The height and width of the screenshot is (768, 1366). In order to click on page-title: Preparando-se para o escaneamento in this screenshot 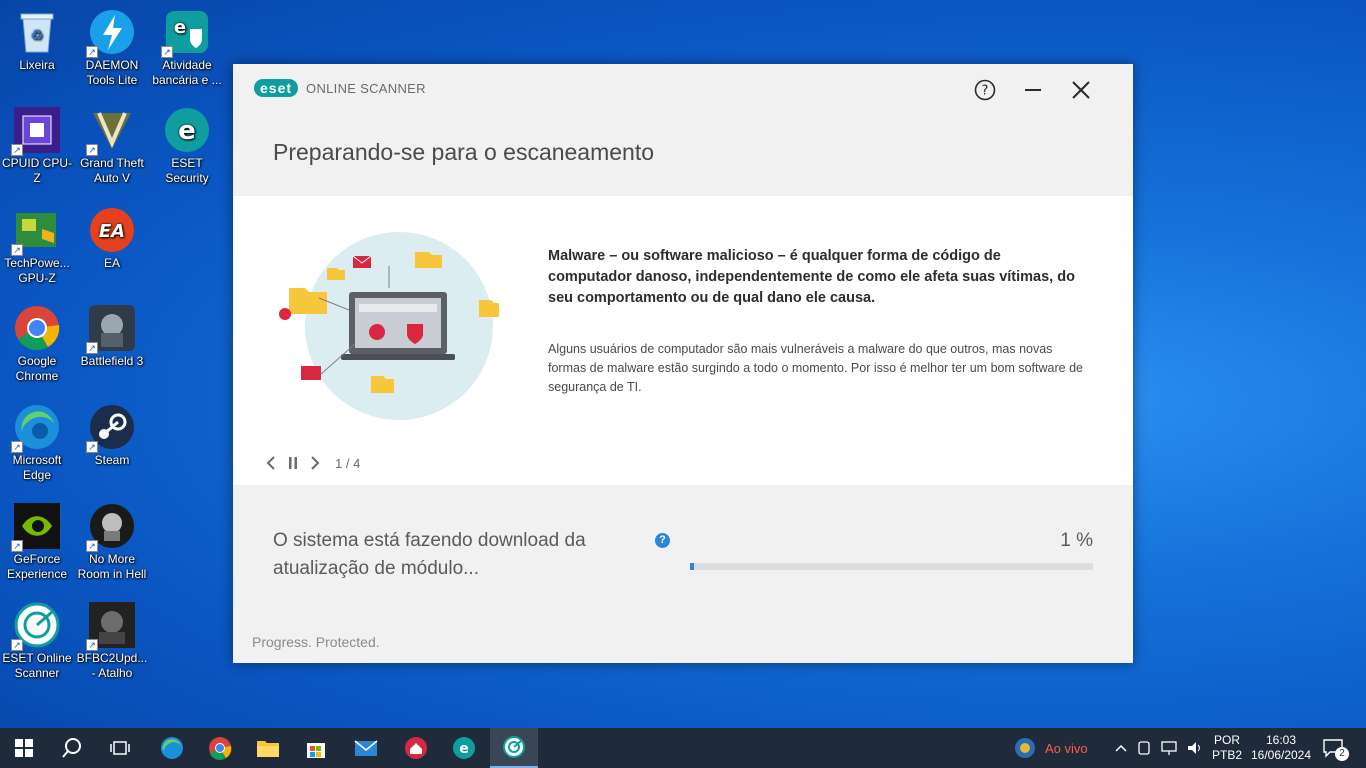, I will do `click(464, 152)`.